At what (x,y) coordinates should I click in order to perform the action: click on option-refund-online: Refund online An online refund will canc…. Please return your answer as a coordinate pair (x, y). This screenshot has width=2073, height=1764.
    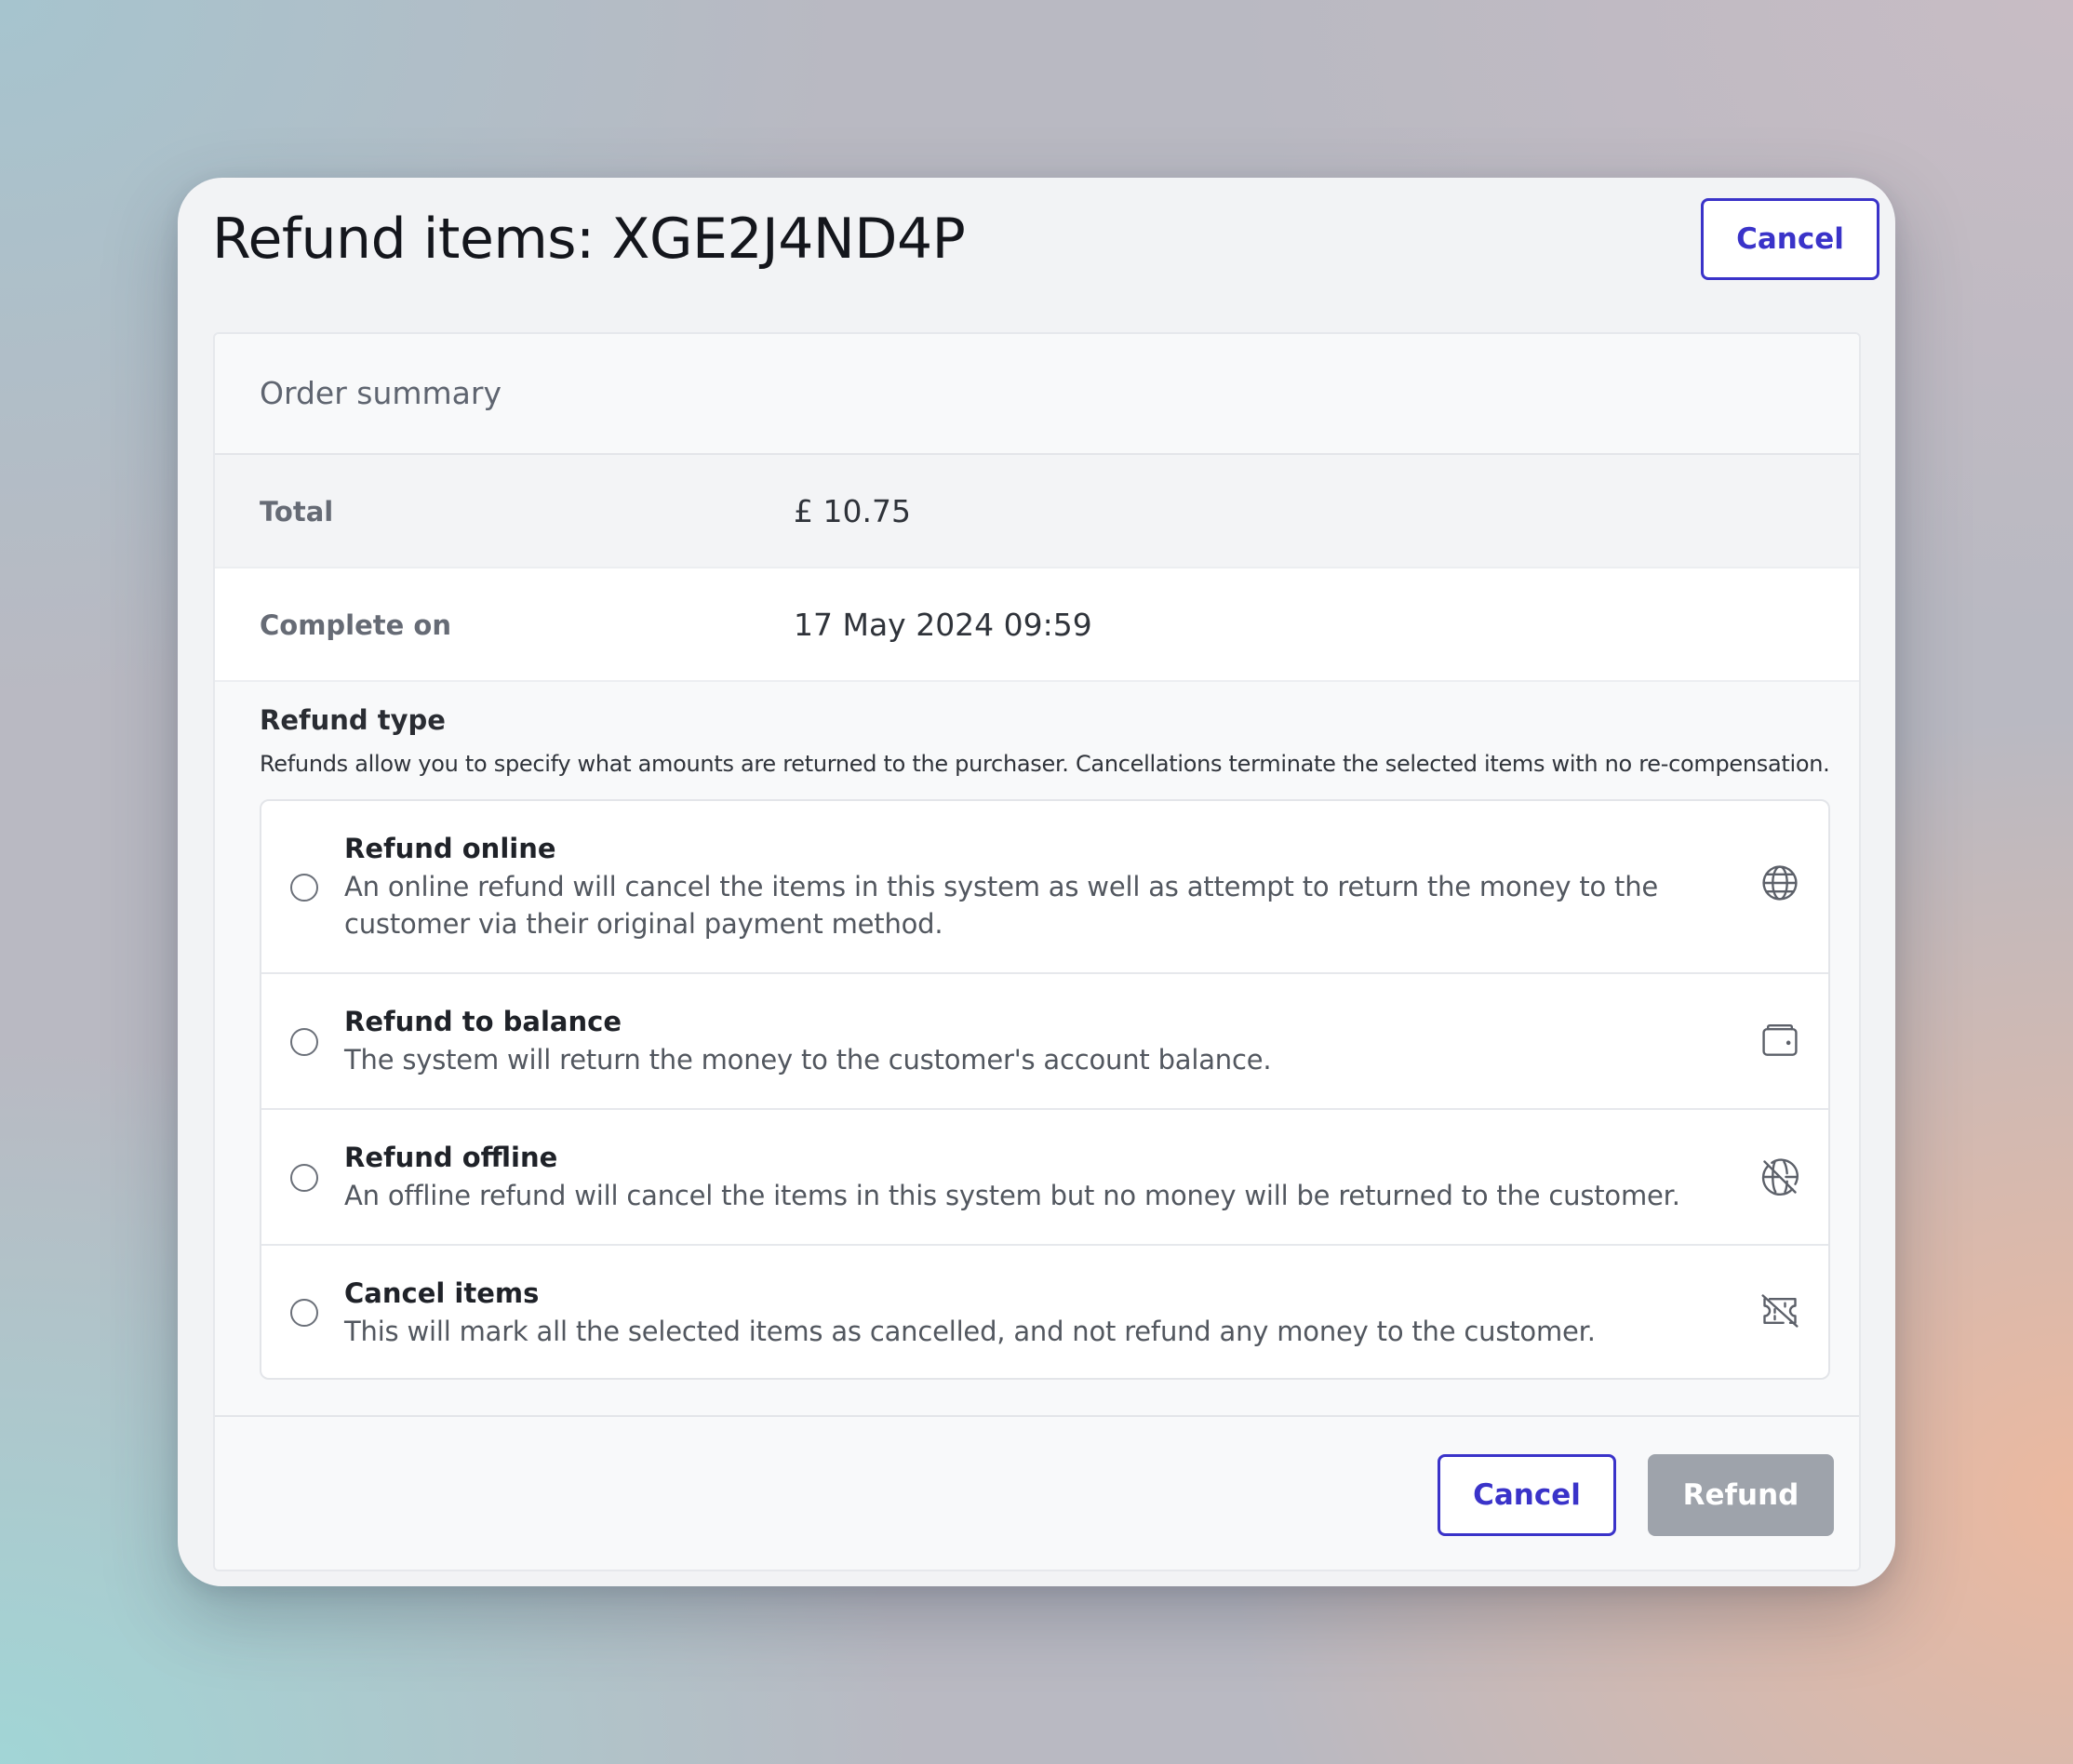
    Looking at the image, I should click on (1044, 887).